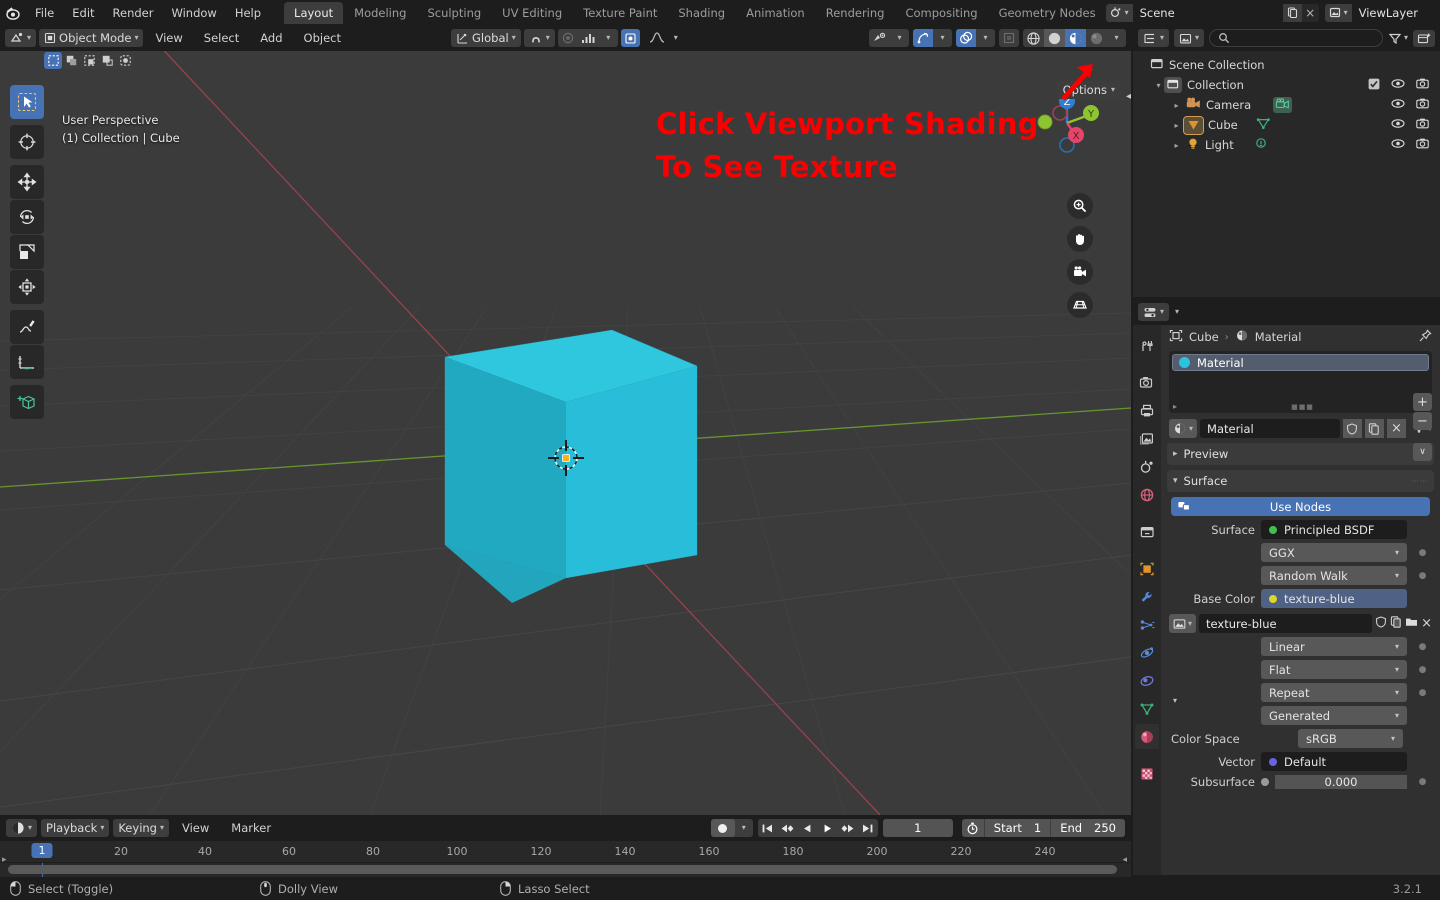  I want to click on interpolation-dropdown: Linear ▾, so click(1334, 646).